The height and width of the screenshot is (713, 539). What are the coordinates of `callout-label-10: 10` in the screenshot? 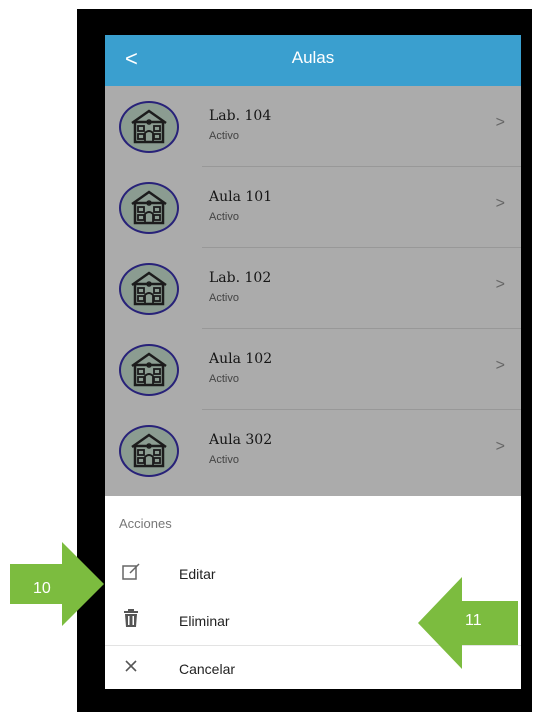 It's located at (42, 588).